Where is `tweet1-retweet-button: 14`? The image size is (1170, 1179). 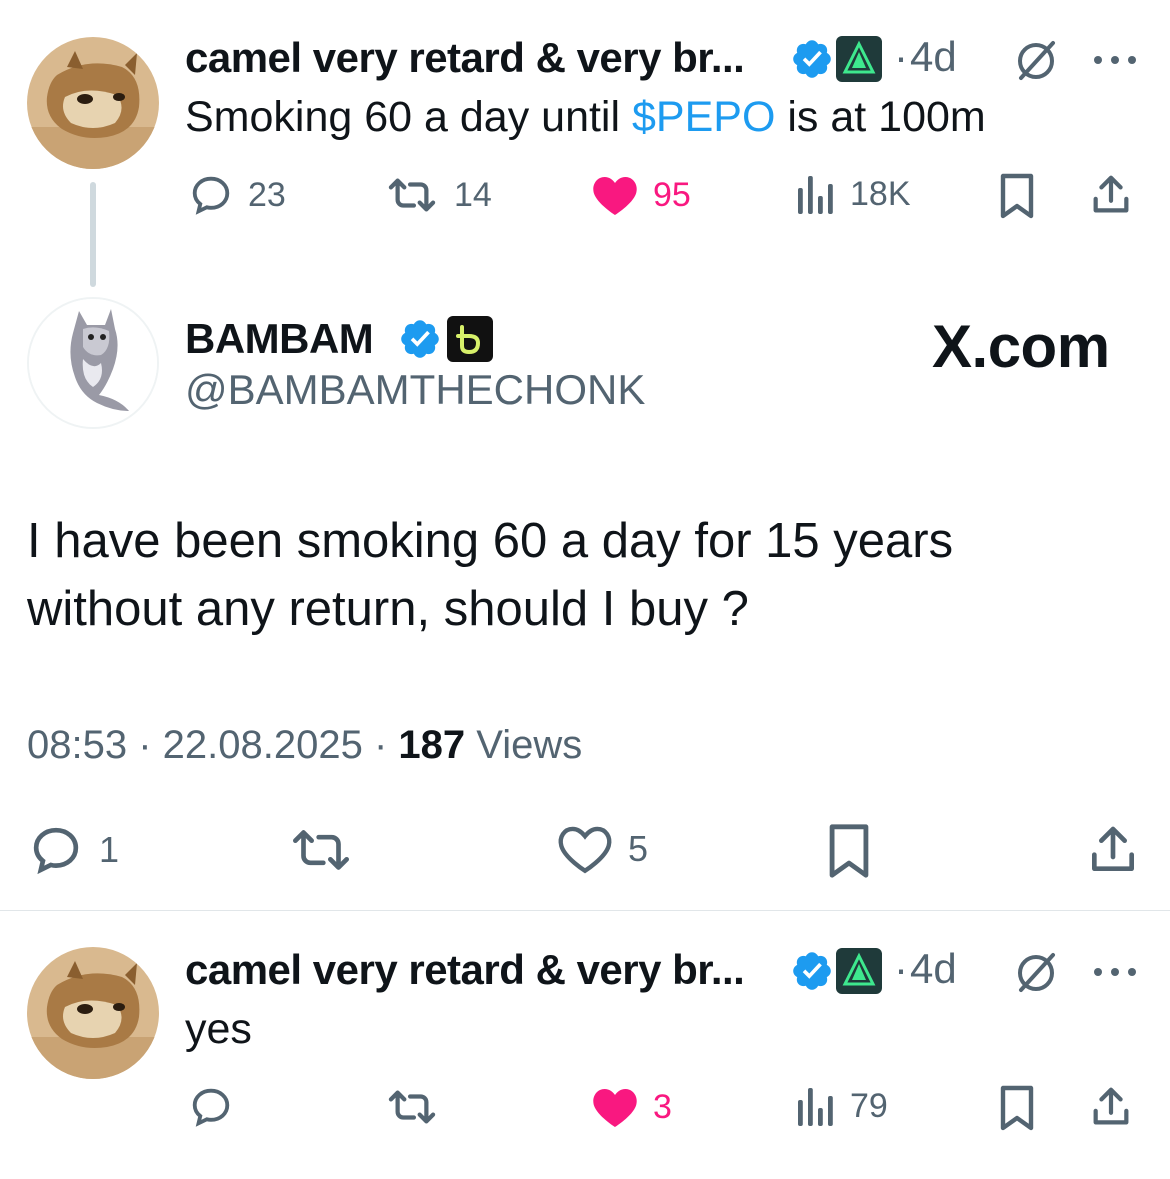
tweet1-retweet-button: 14 is located at coordinates (438, 195).